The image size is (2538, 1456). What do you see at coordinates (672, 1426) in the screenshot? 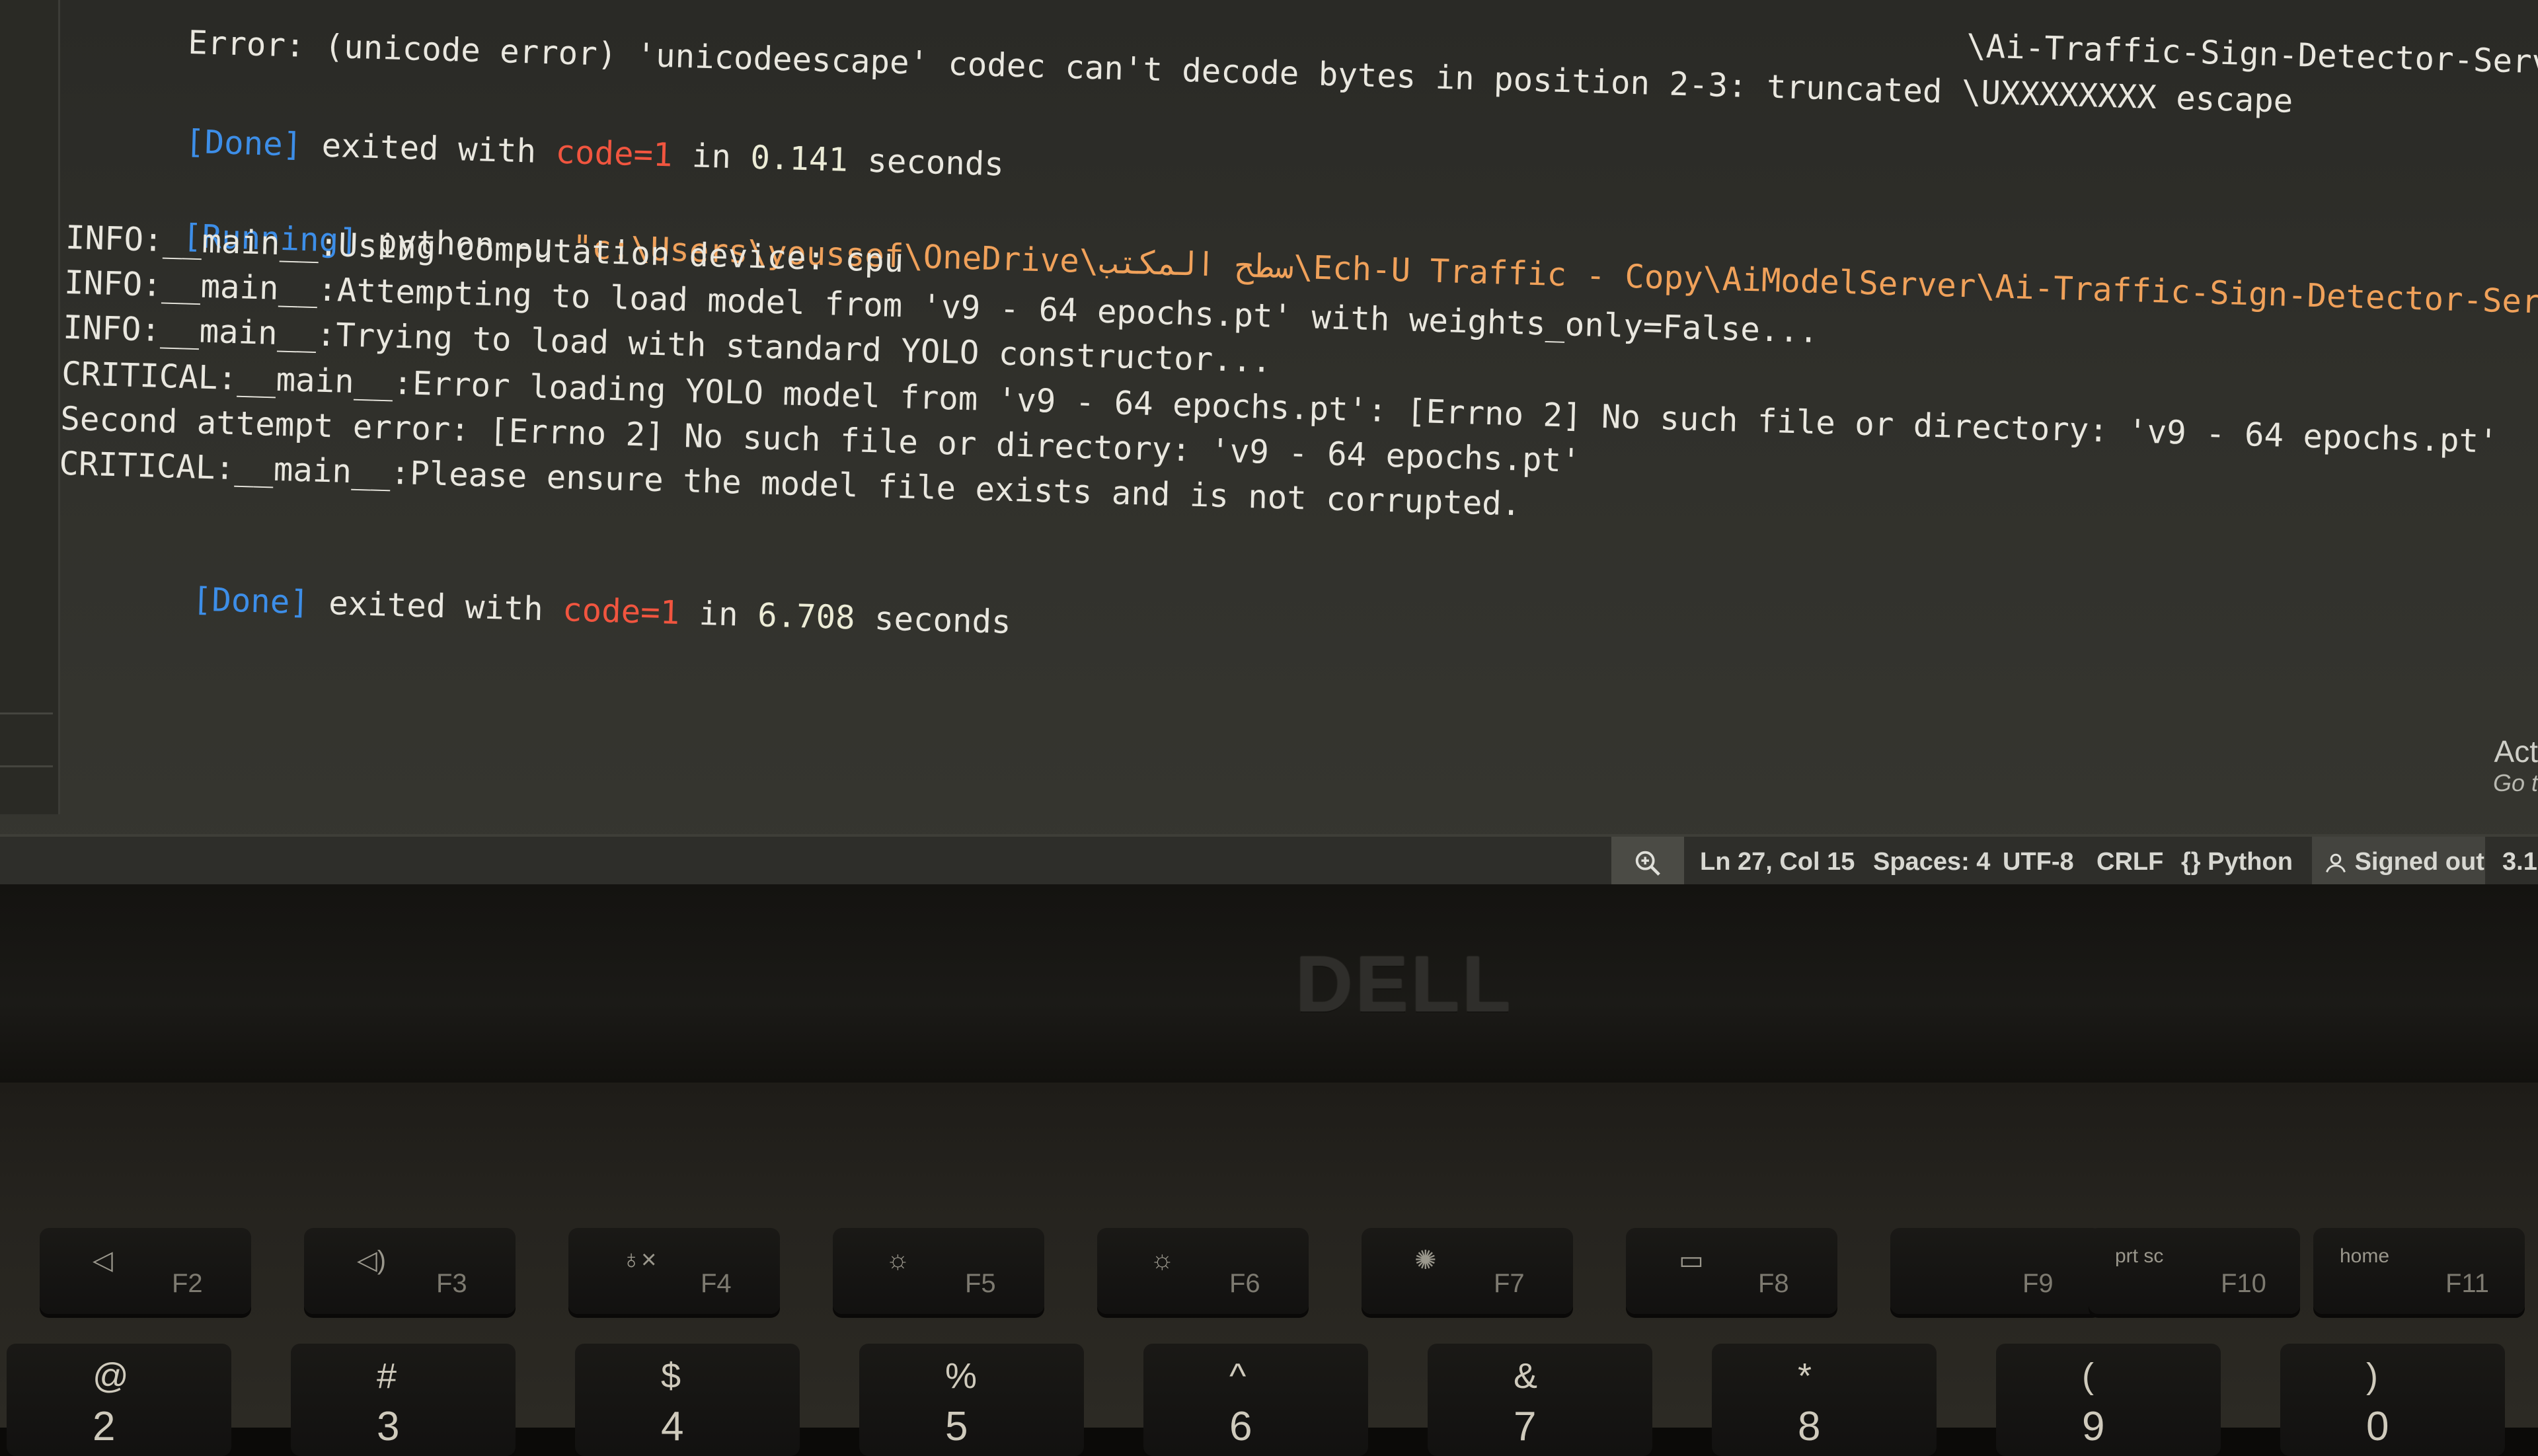
I see `key-label: 4` at bounding box center [672, 1426].